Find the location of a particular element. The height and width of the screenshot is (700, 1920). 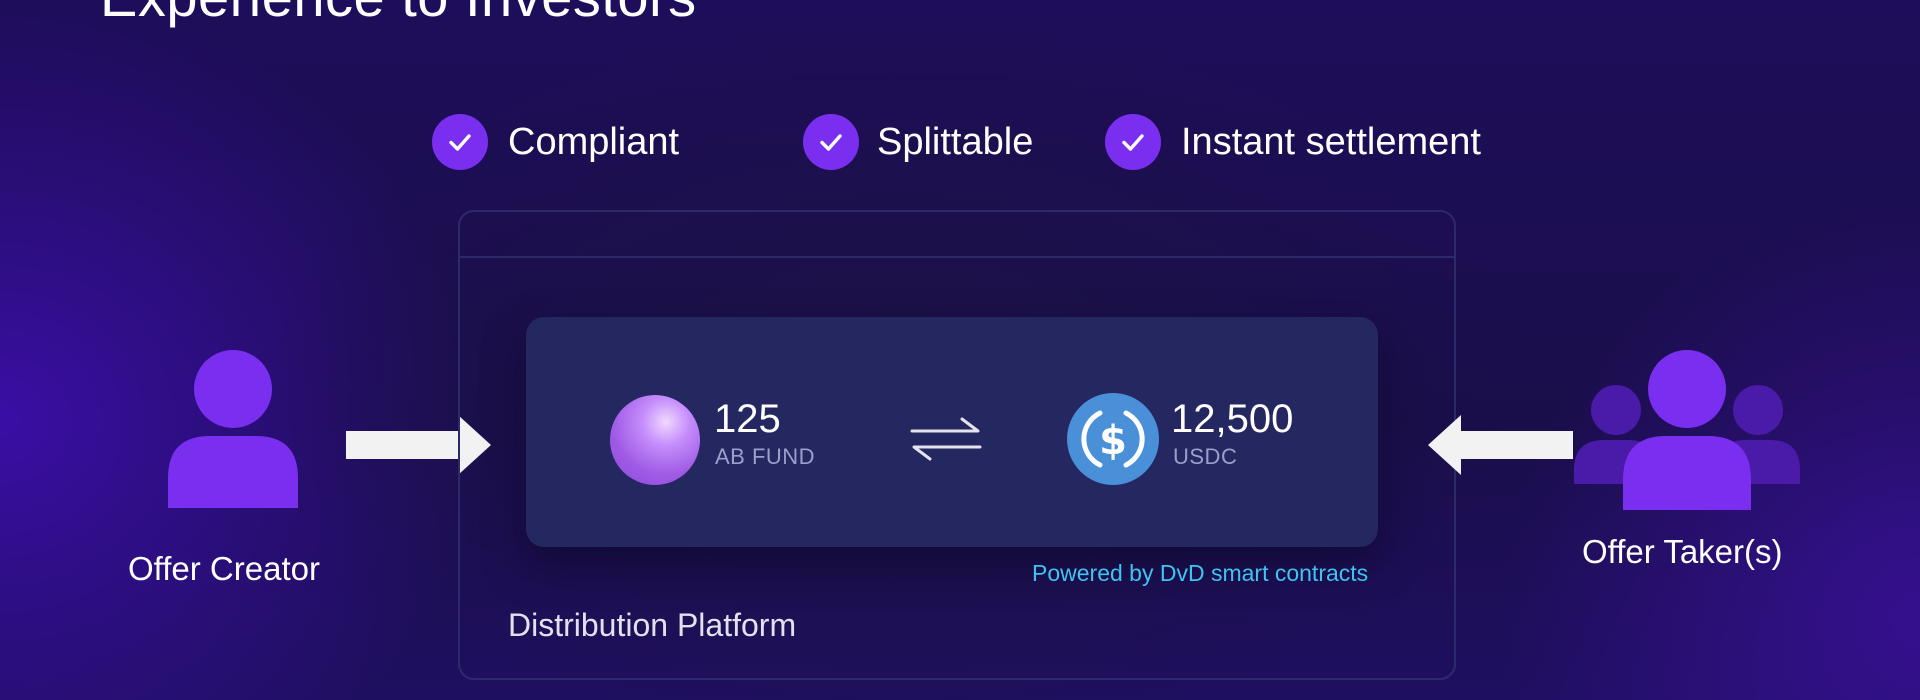

feature-label: Splittable is located at coordinates (955, 141).